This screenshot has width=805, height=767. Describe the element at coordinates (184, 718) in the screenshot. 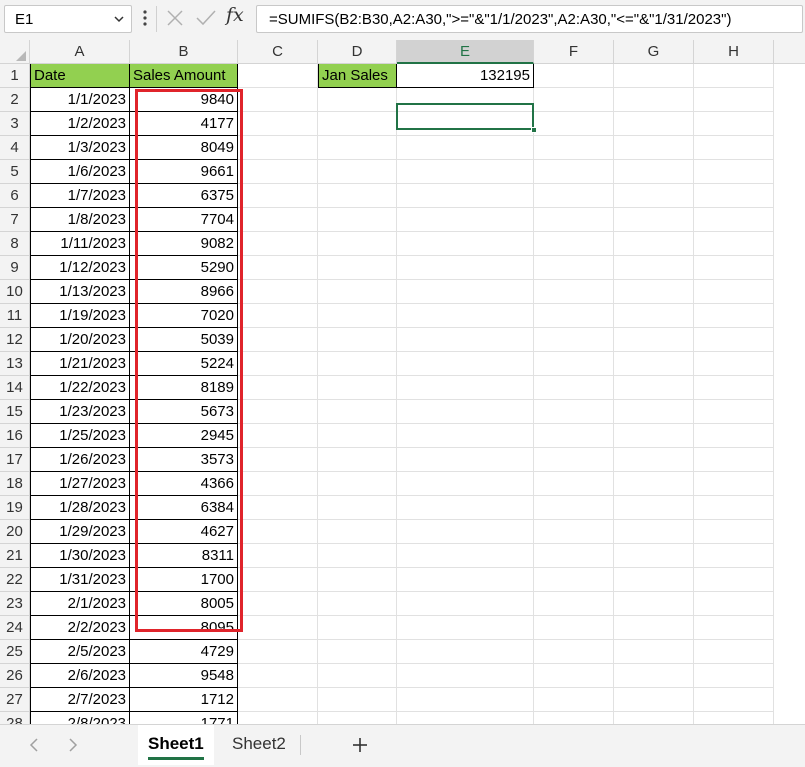

I see `sales-amount-cell: 1771` at that location.